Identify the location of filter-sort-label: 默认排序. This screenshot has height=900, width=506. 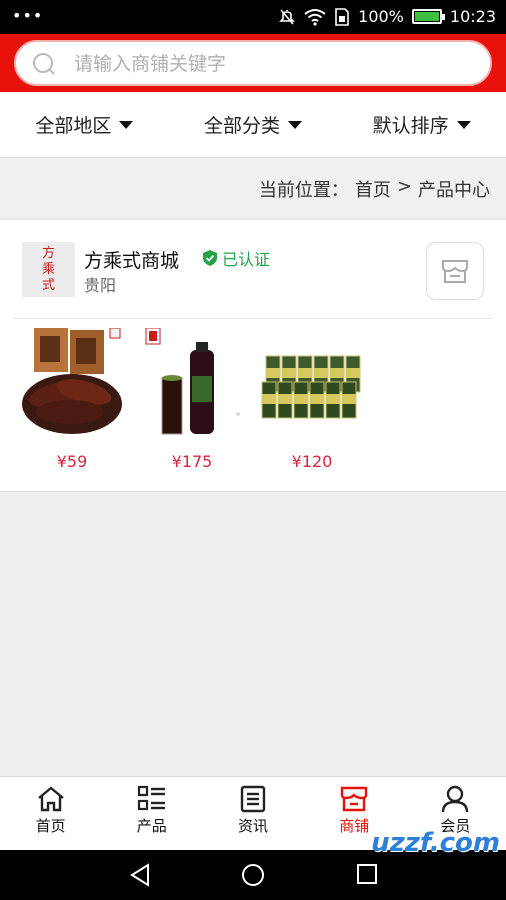
(410, 126).